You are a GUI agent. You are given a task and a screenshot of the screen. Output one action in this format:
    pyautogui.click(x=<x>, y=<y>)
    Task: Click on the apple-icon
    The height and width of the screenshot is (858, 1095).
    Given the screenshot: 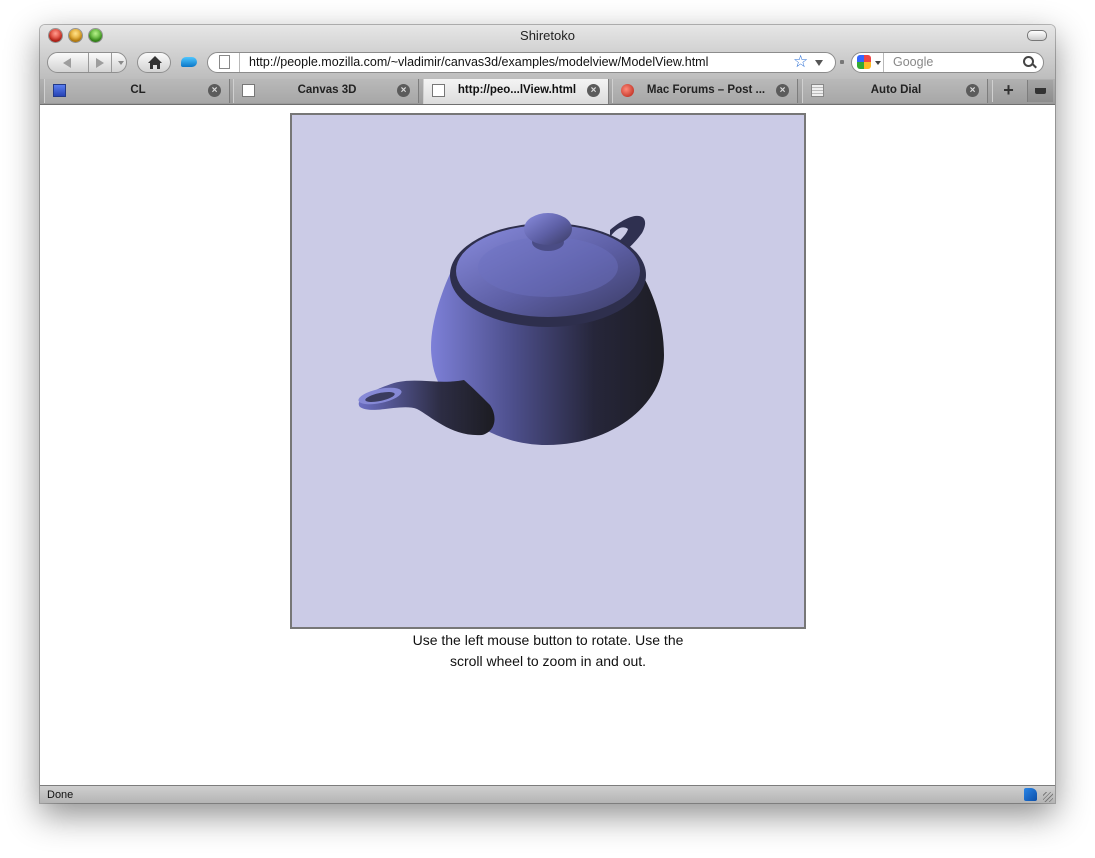 What is the action you would take?
    pyautogui.click(x=627, y=90)
    